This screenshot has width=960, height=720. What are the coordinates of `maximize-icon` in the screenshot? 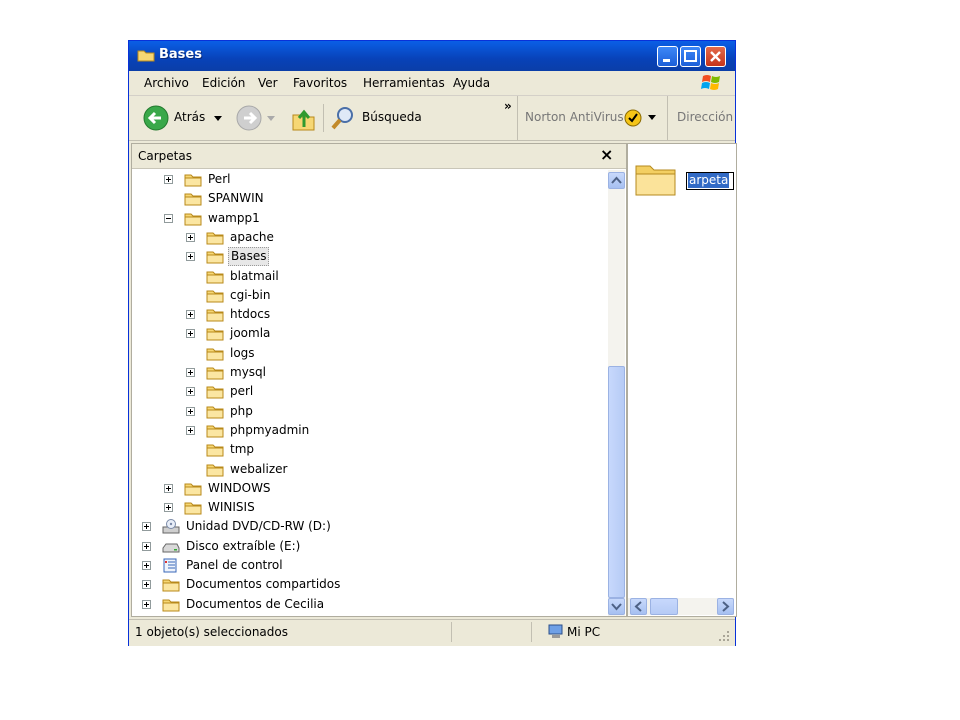 It's located at (690, 56).